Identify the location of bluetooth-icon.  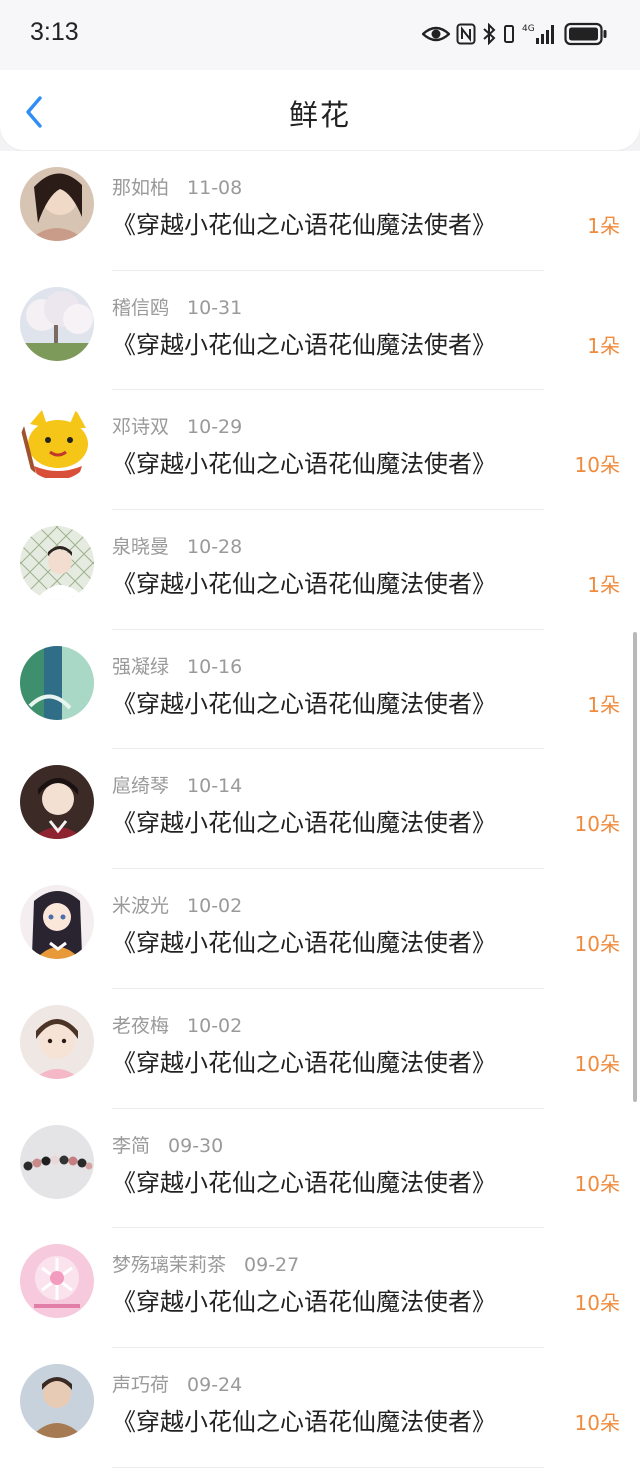
(489, 34).